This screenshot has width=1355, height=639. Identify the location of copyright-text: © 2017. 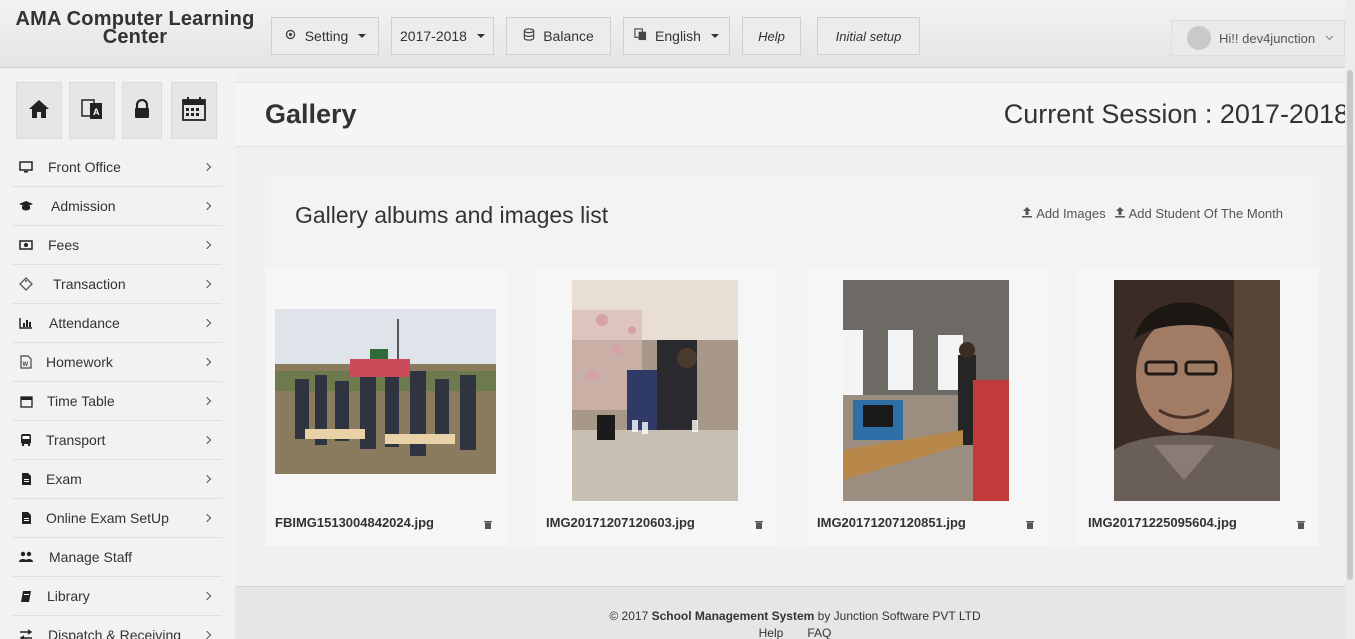
(629, 616).